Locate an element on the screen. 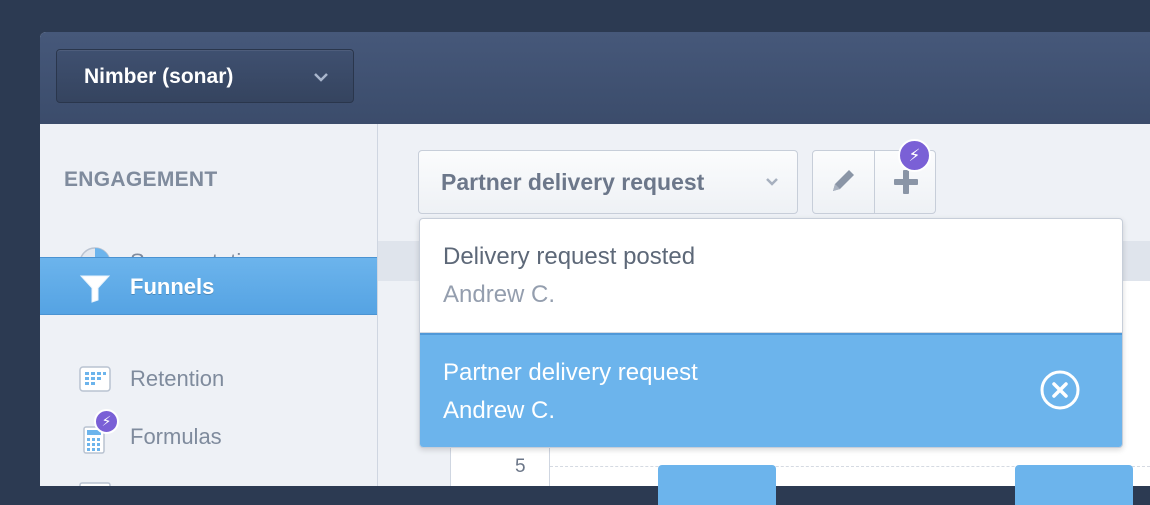  sidebar-item-label: Retention is located at coordinates (177, 378).